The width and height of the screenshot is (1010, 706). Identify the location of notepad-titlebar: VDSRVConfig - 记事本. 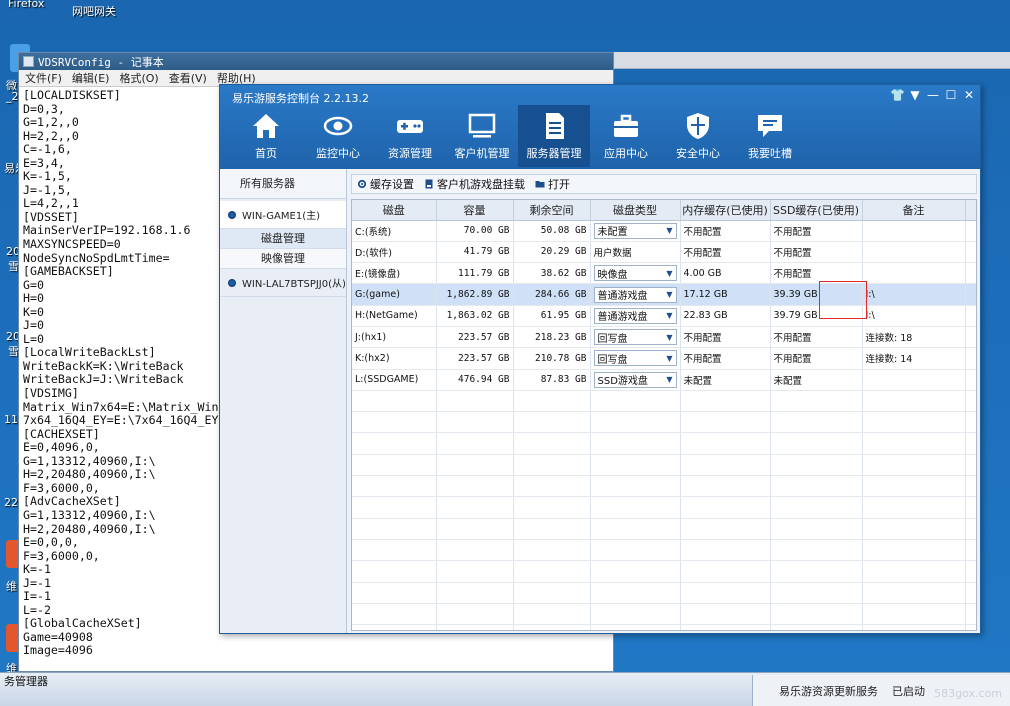
(316, 61).